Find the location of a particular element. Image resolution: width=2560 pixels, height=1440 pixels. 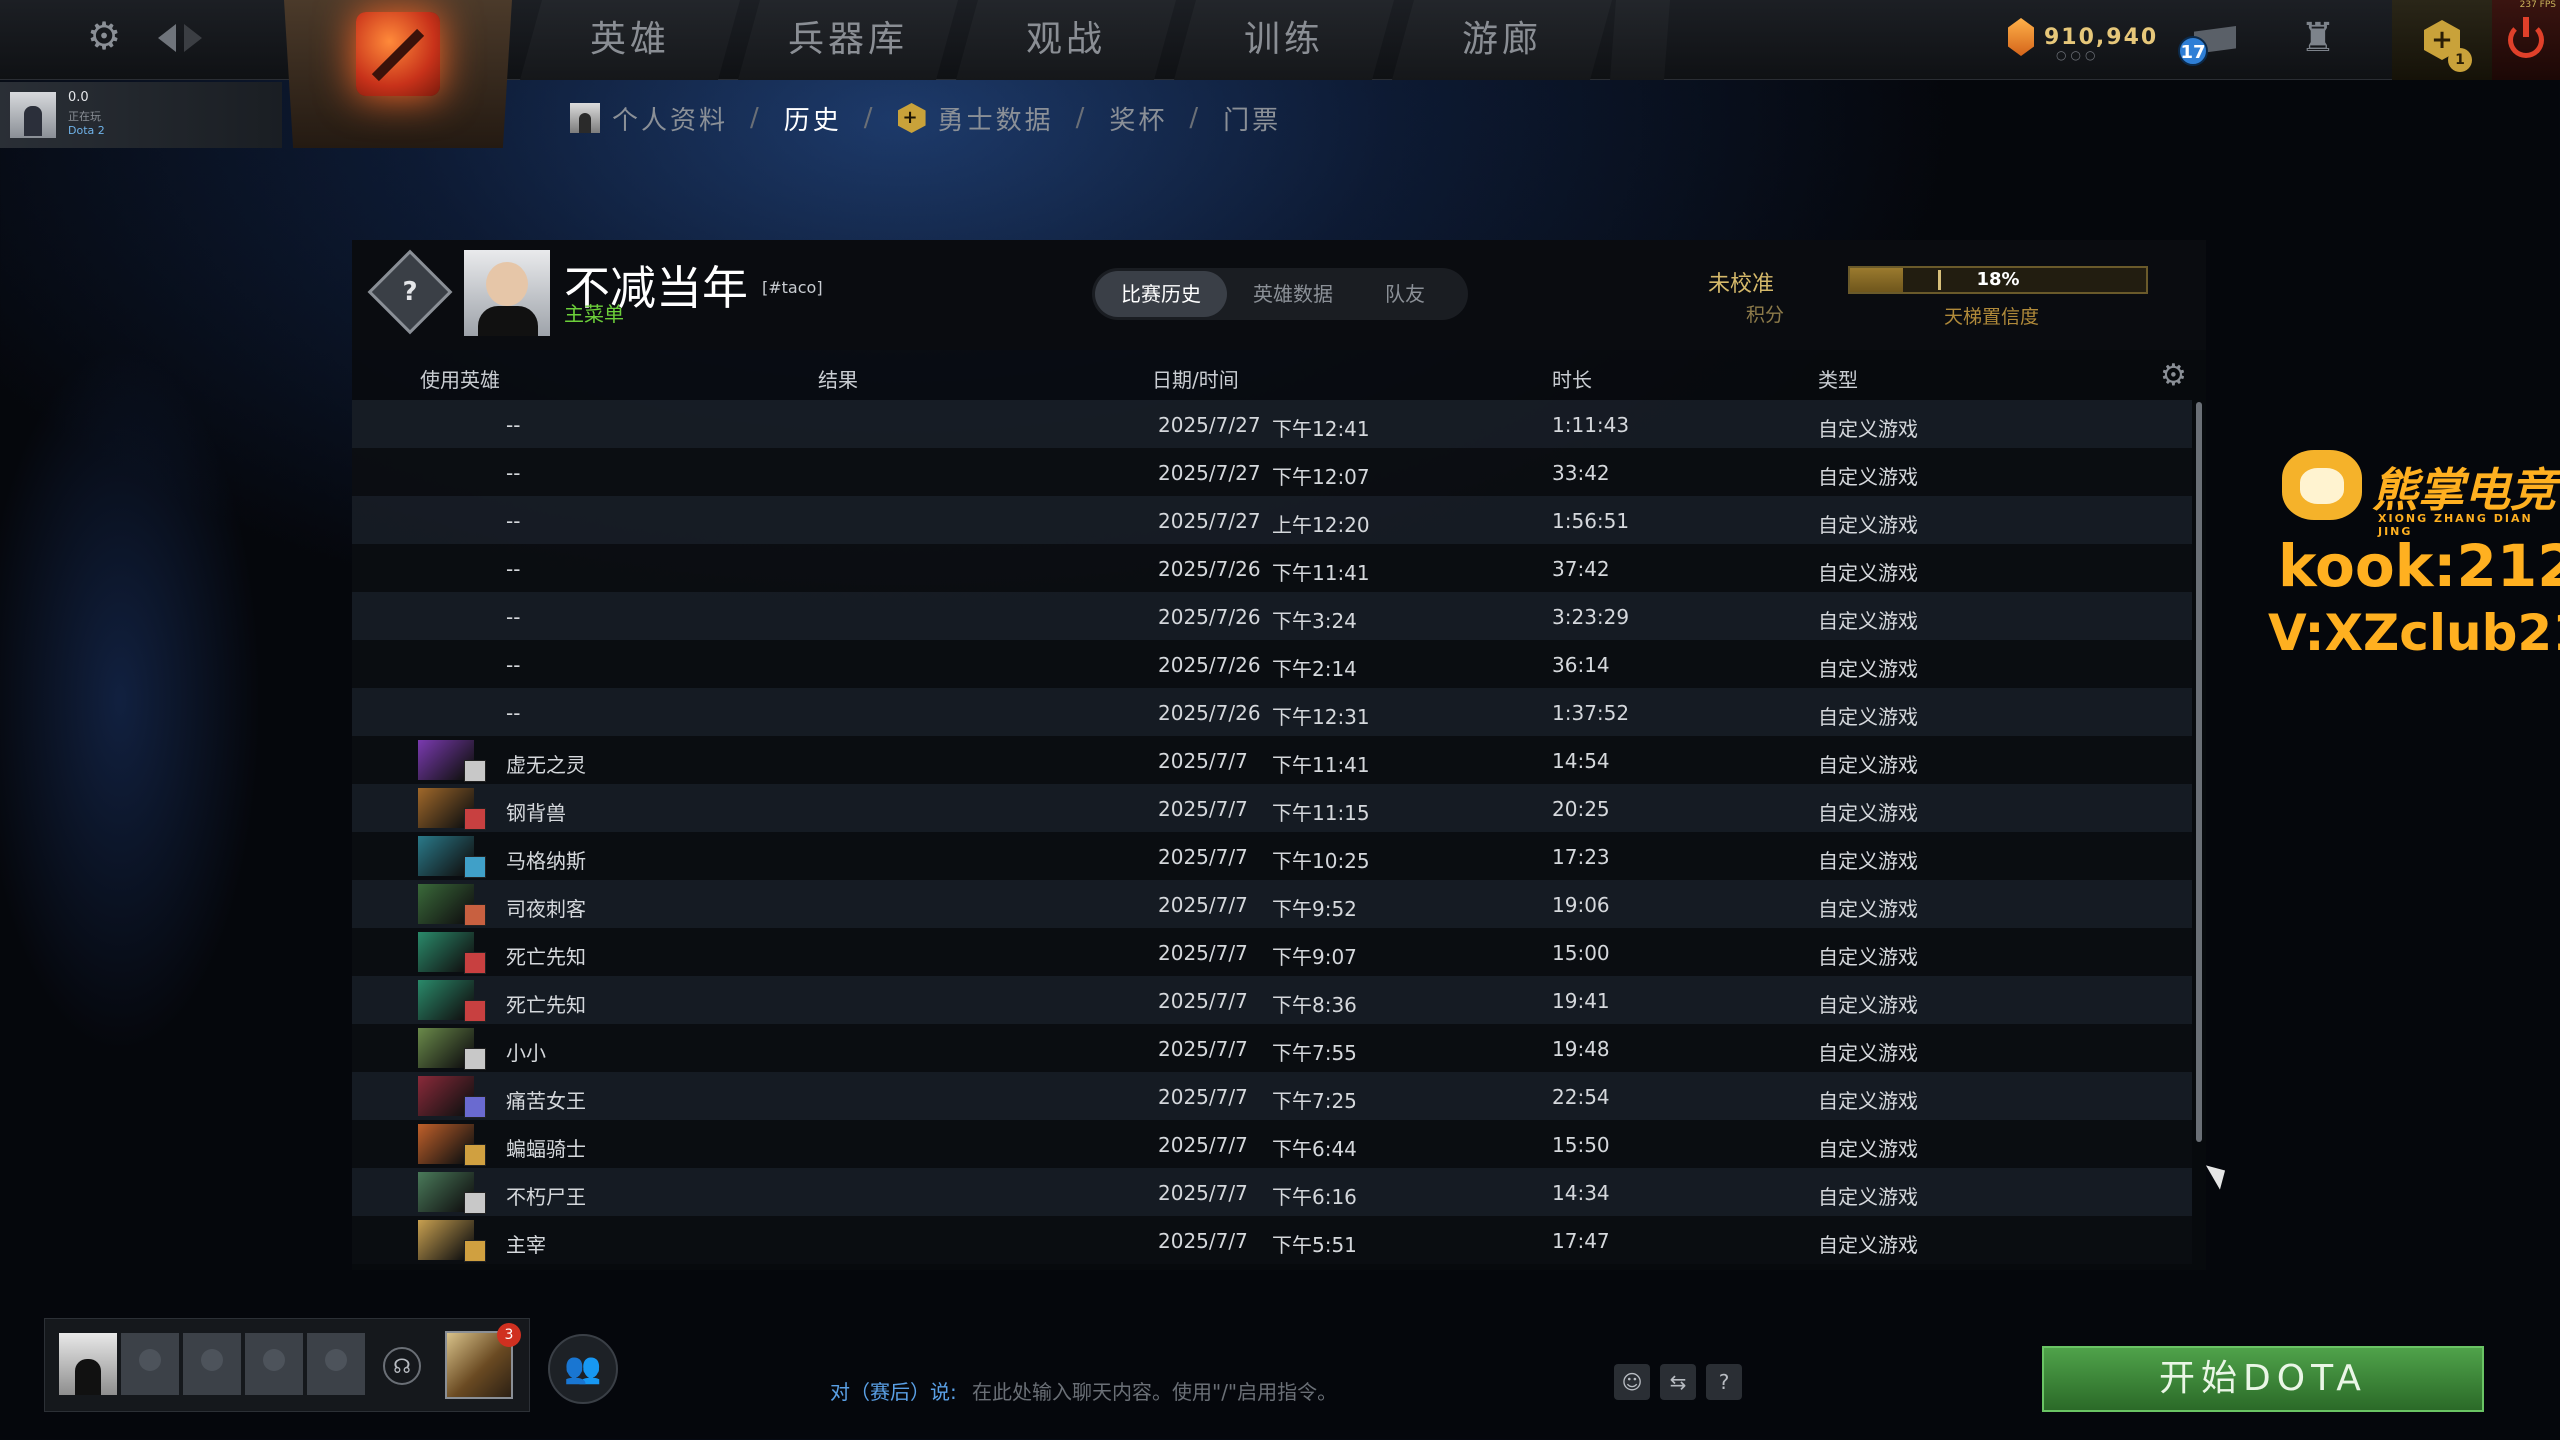

table-row: 主宰 2025/7/7 下午5:51 17:47 自定义游戏 is located at coordinates (1272, 1240).